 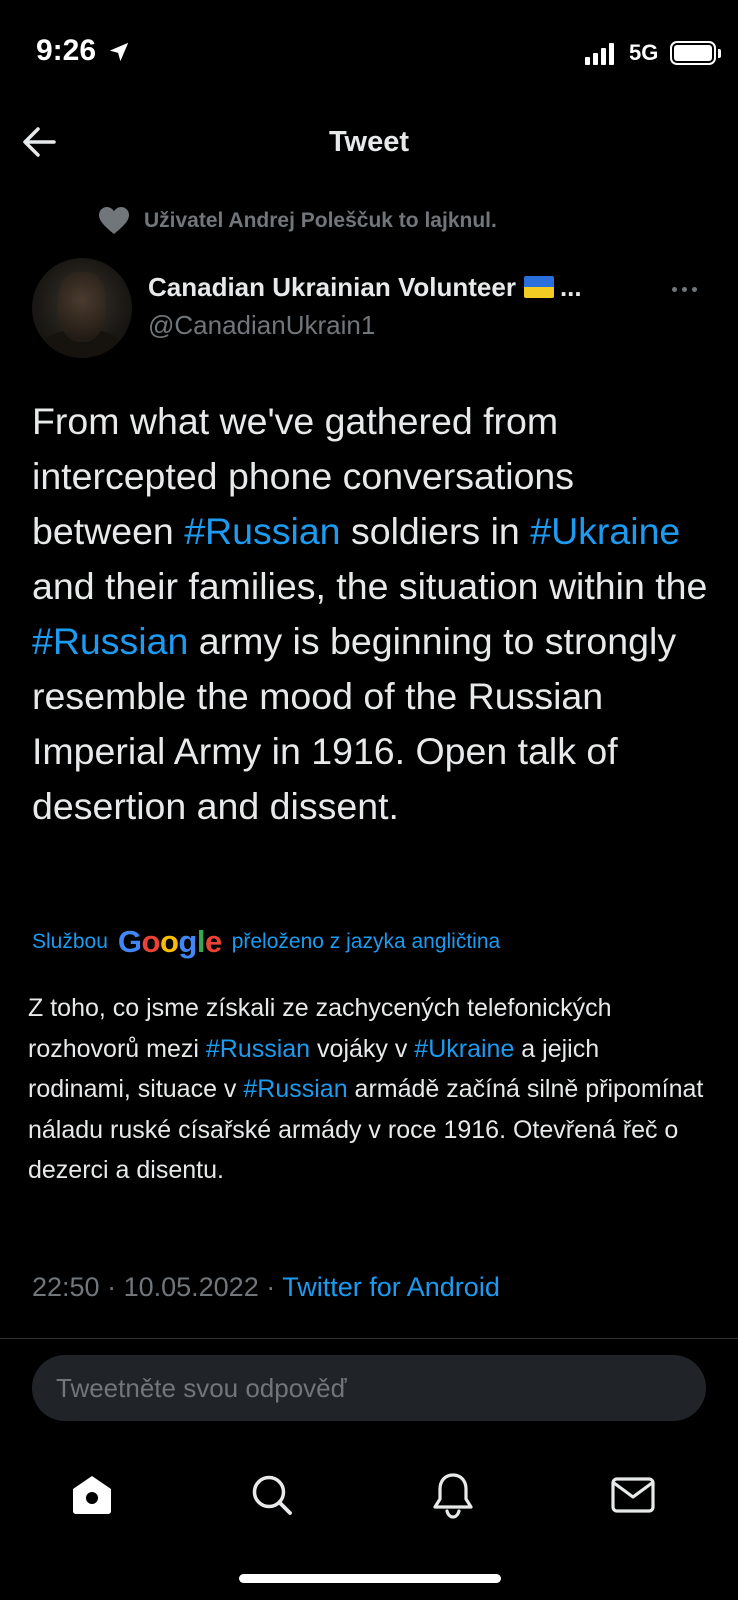 I want to click on nav-home, so click(x=92, y=1495).